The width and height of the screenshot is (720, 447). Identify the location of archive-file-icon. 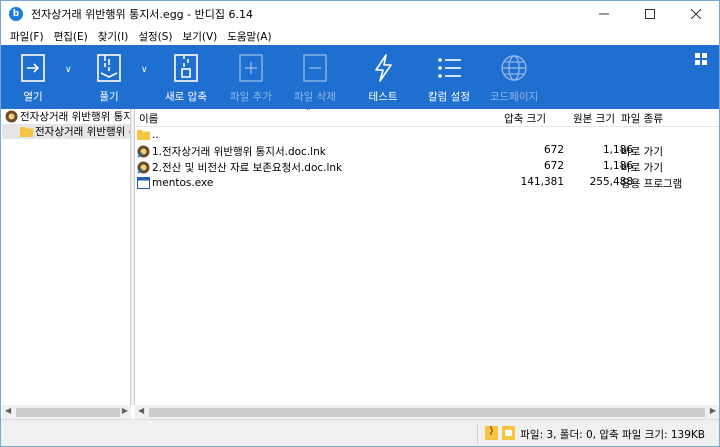
(508, 433).